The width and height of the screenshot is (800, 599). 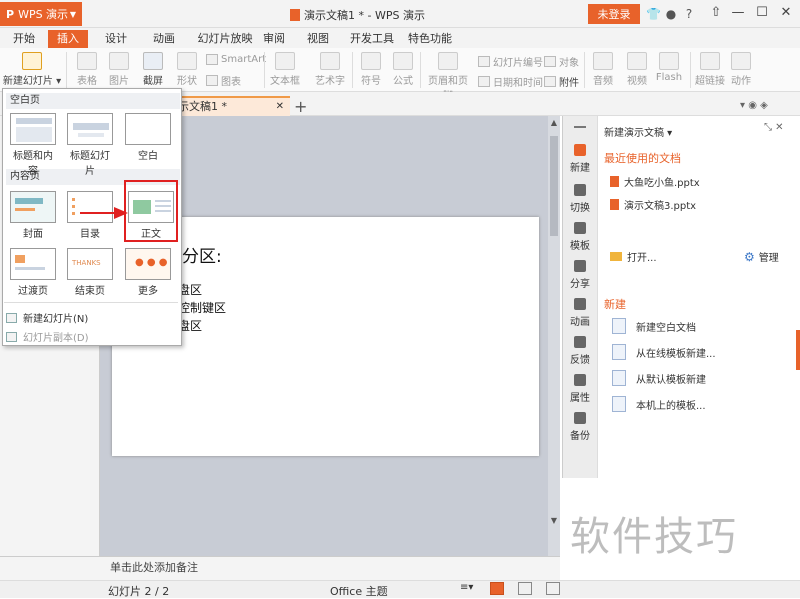 What do you see at coordinates (554, 186) in the screenshot?
I see `scrollbar-thumb` at bounding box center [554, 186].